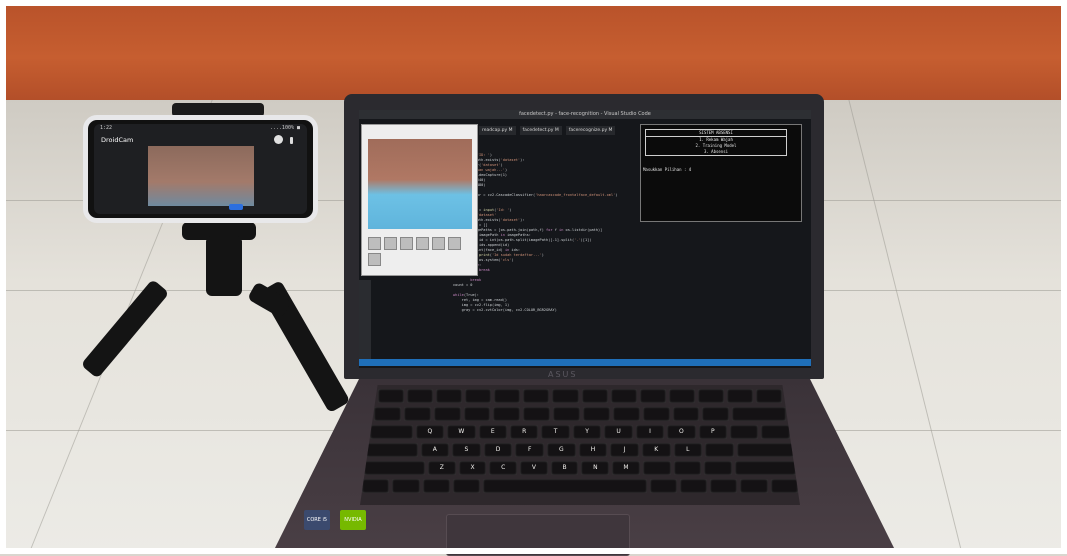 Image resolution: width=1067 pixels, height=556 pixels. Describe the element at coordinates (667, 169) in the screenshot. I see `menu-prompt: Masukkan Pilihan : 4` at that location.